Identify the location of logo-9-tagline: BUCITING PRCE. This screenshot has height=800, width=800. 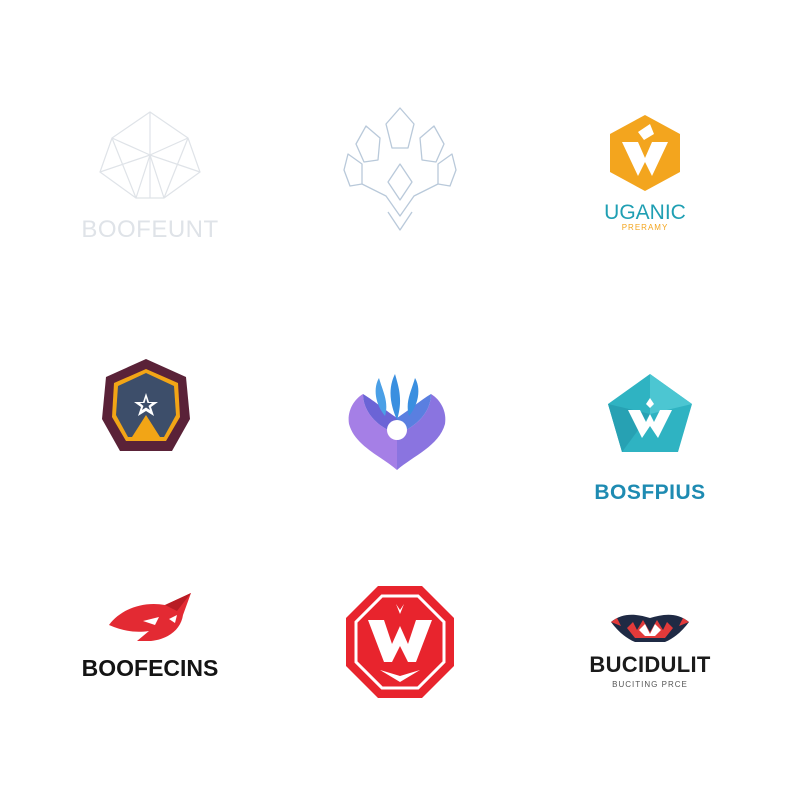
(650, 684).